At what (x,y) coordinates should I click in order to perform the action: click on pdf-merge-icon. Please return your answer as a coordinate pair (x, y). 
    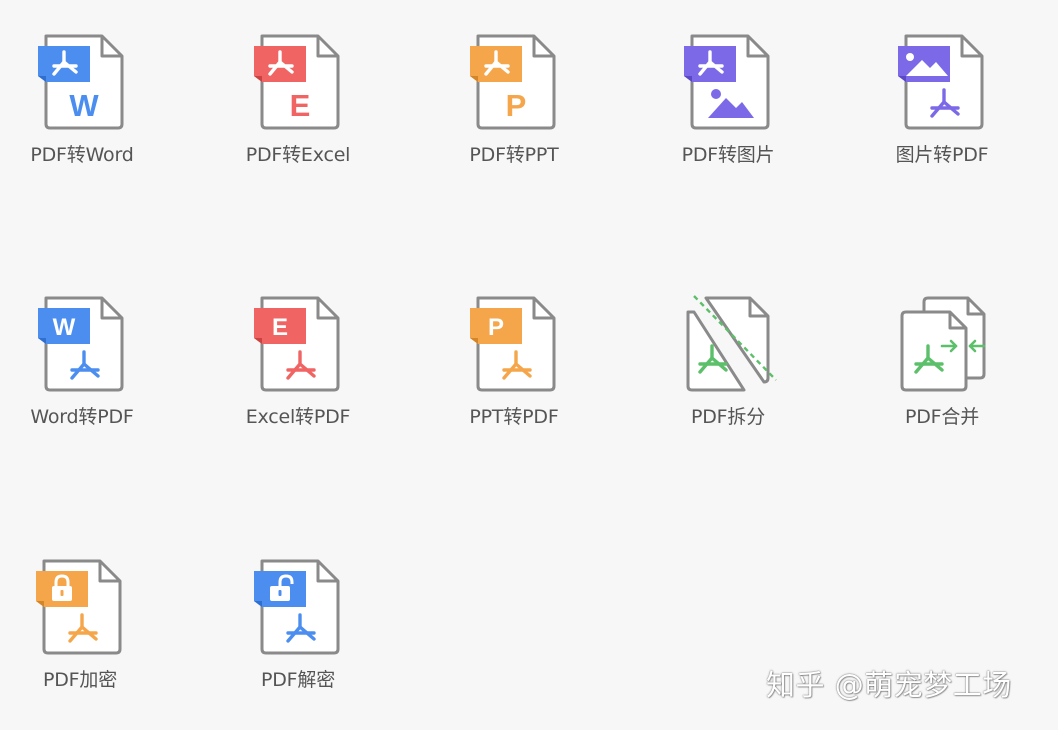
    Looking at the image, I should click on (943, 344).